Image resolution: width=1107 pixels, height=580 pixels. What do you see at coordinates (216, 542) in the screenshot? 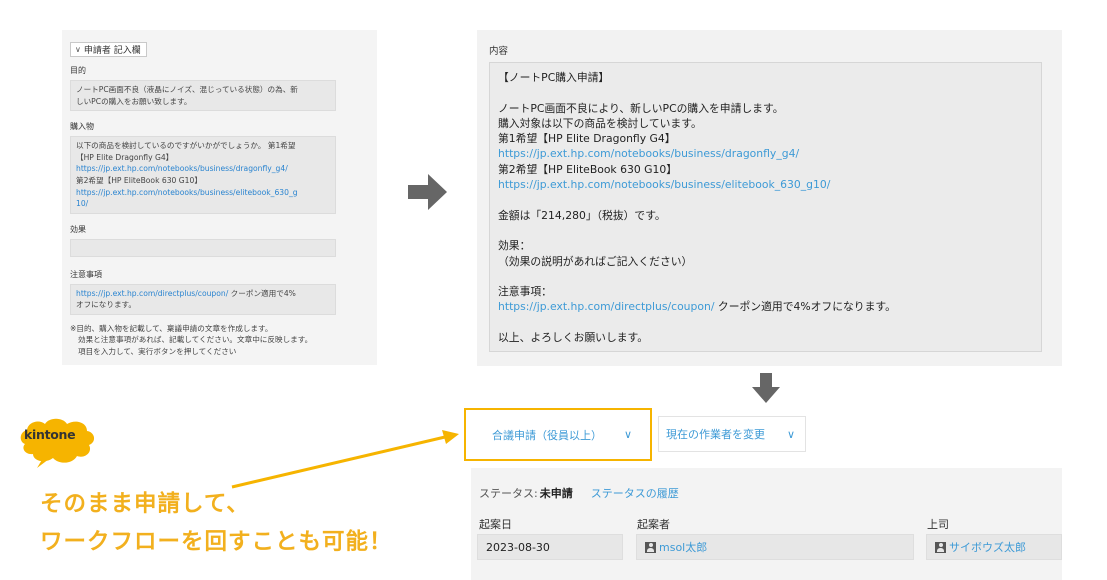
I see `tagline-line2: ワークフローを回すことも可能！` at bounding box center [216, 542].